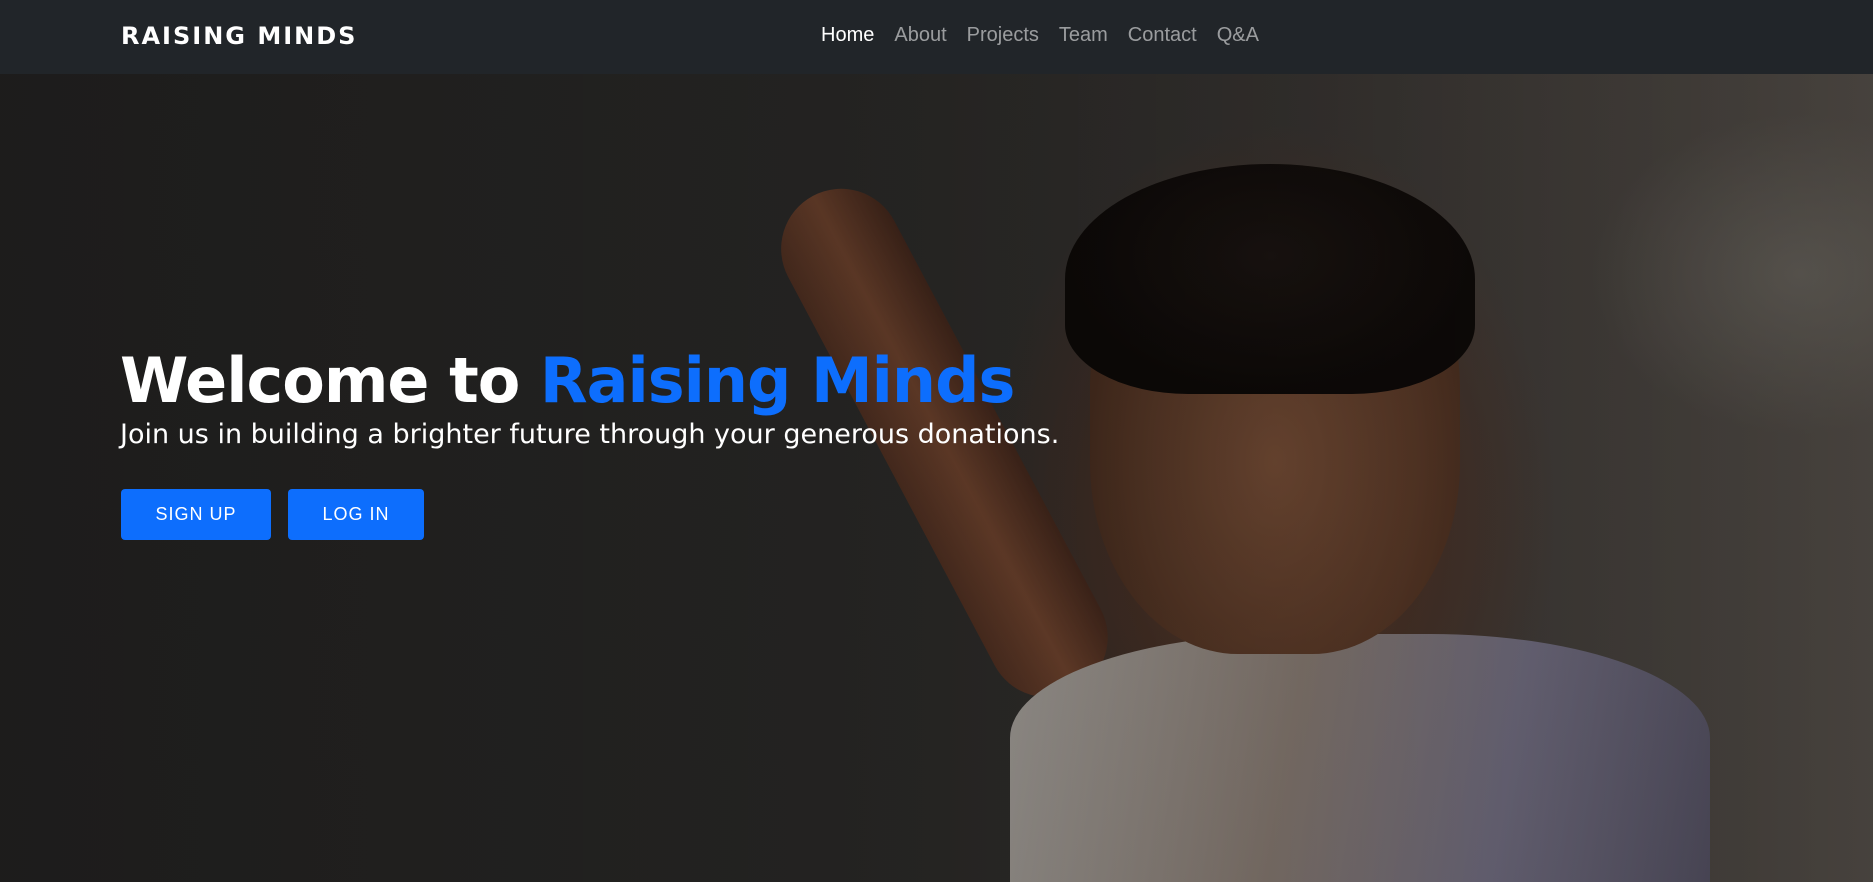 This screenshot has height=882, width=1873. Describe the element at coordinates (1003, 35) in the screenshot. I see `nav-item-projects: Projects` at that location.